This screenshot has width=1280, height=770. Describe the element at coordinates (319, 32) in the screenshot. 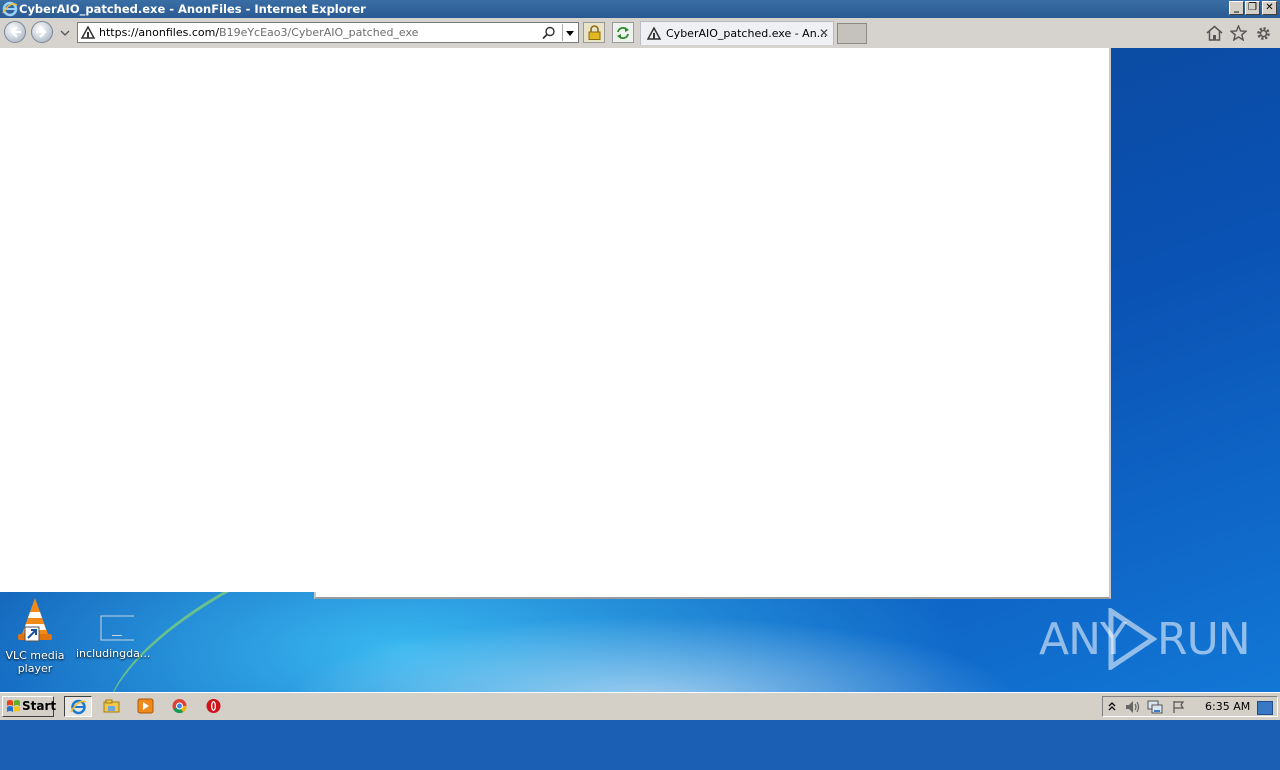

I see `url-path: B19eYcEao3/CyberAIO_patched_exe` at that location.